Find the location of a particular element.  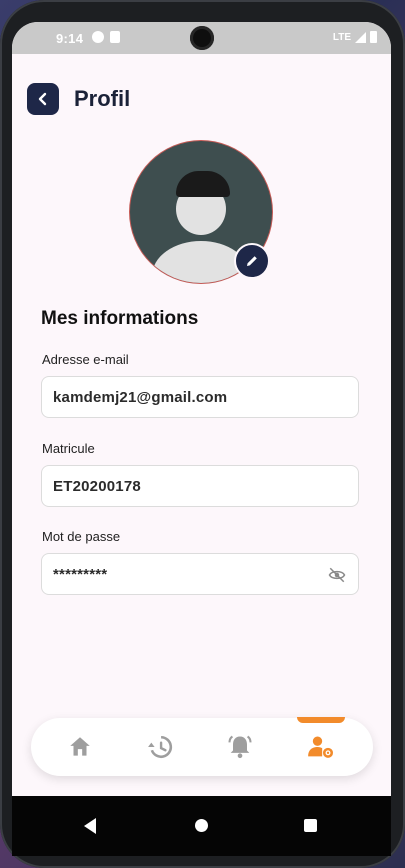

nav-profile is located at coordinates (321, 747).